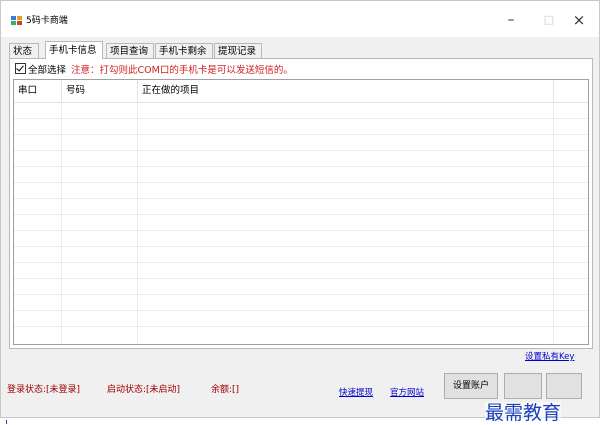 This screenshot has height=425, width=606. What do you see at coordinates (38, 91) in the screenshot?
I see `column-header-port: 串口` at bounding box center [38, 91].